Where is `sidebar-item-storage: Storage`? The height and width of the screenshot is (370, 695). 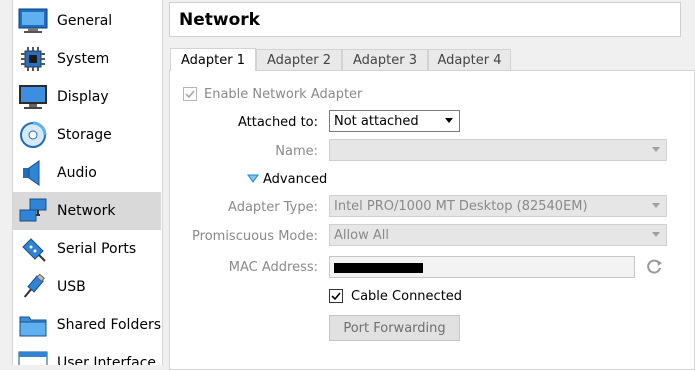 sidebar-item-storage: Storage is located at coordinates (87, 135).